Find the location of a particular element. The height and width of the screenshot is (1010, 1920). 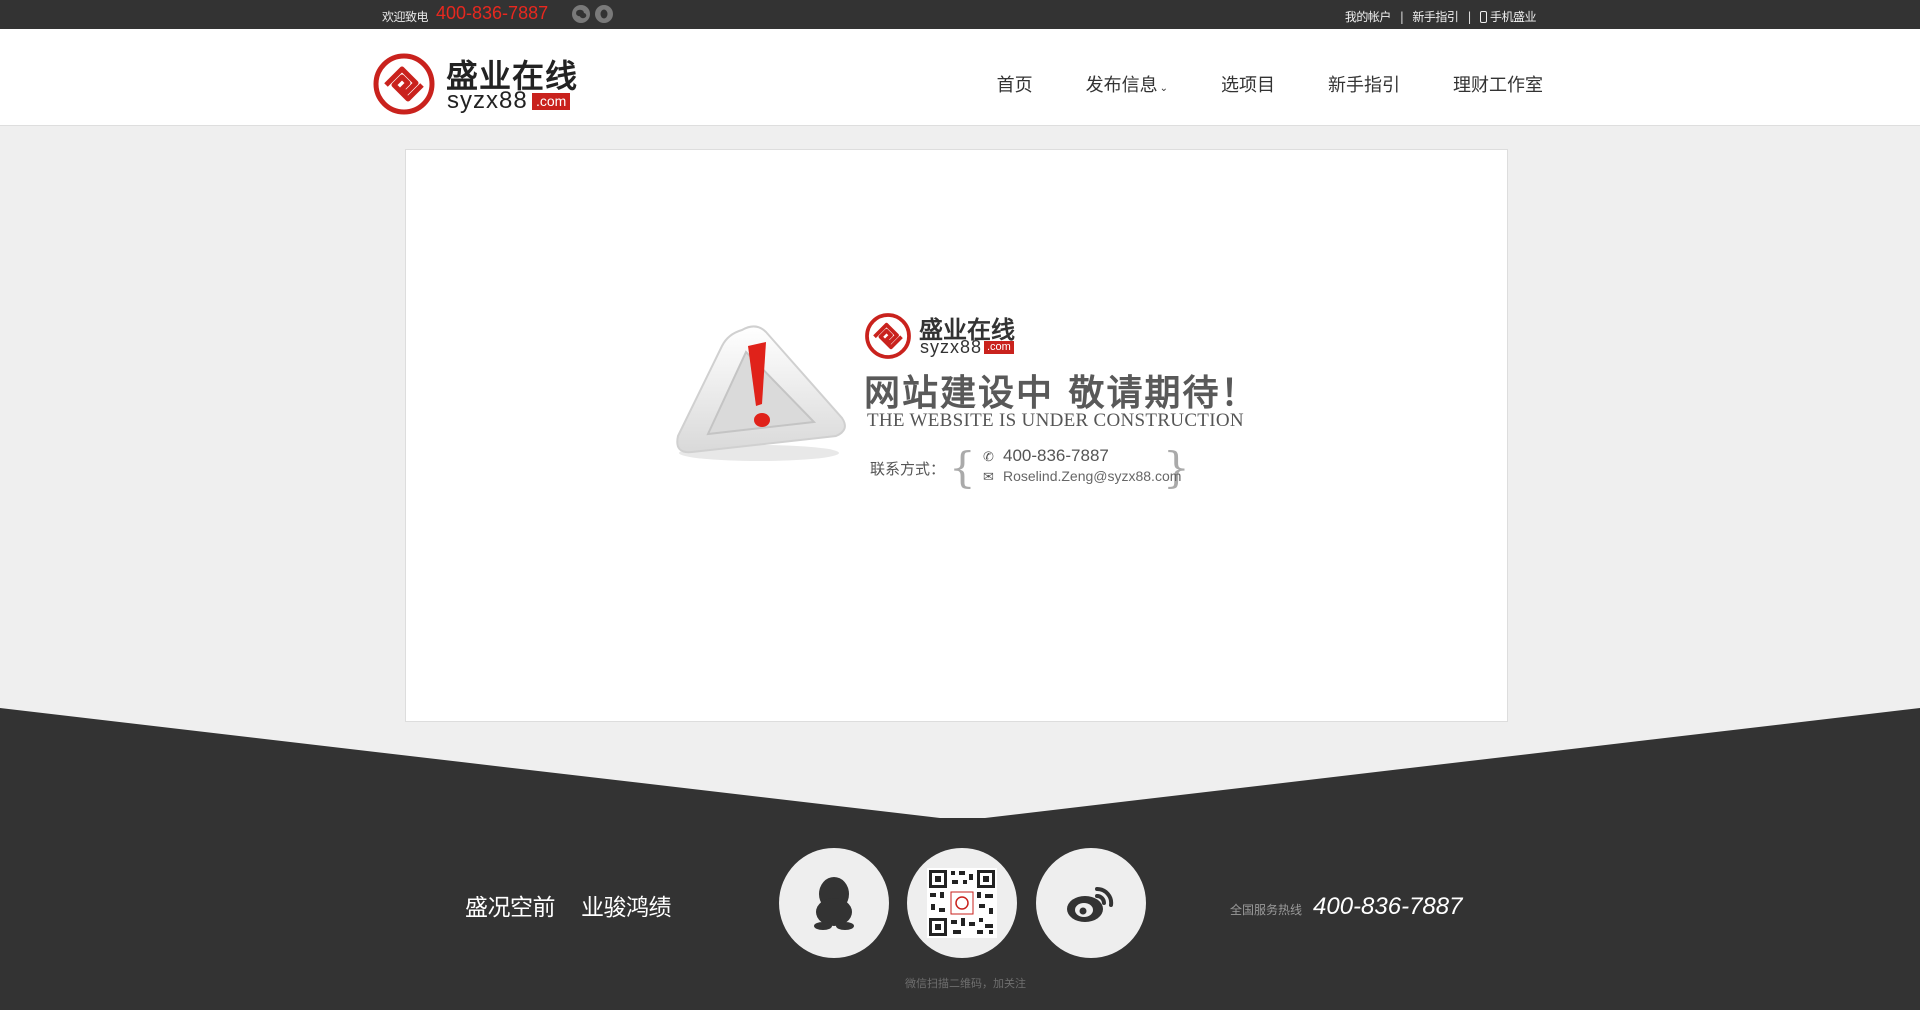

contact-phone: ✆ 400-836-7887 is located at coordinates (1046, 456).